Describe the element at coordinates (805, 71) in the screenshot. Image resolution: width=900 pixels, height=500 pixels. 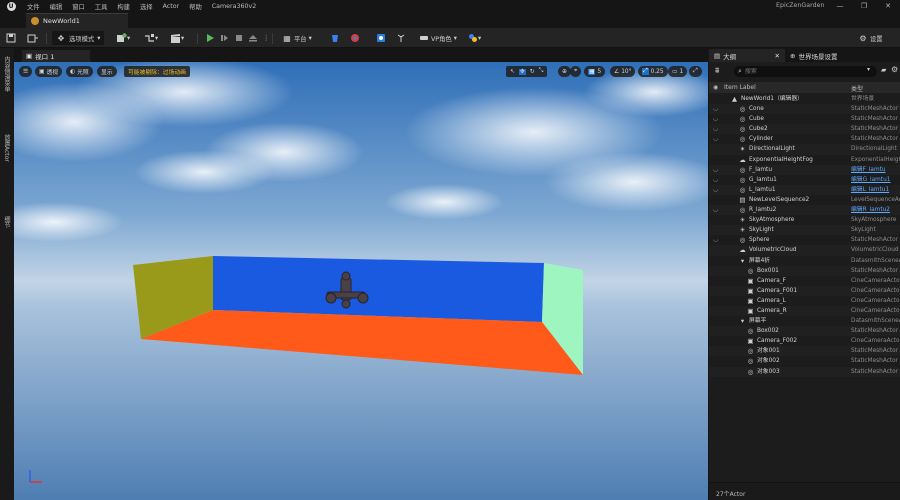
I see `outliner-search: ⌕` at that location.